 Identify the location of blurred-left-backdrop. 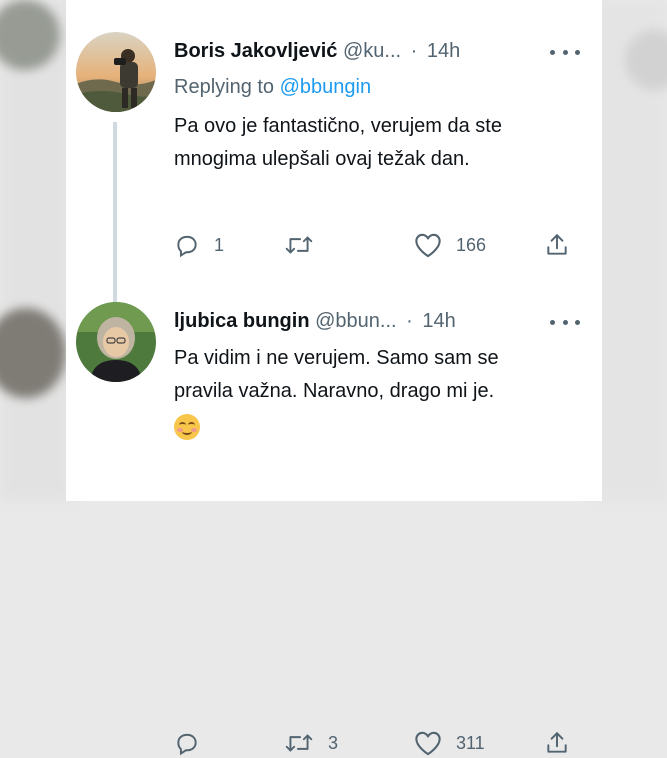
(36, 250).